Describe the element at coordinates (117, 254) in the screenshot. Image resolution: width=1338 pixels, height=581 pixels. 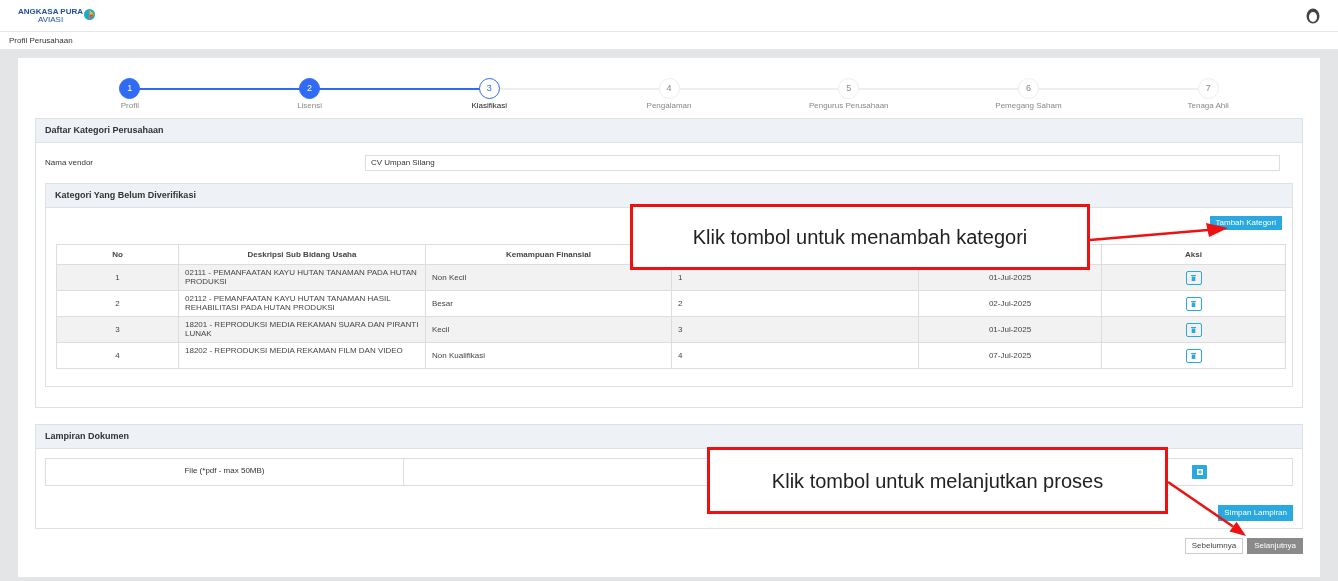
I see `column-header: No` at that location.